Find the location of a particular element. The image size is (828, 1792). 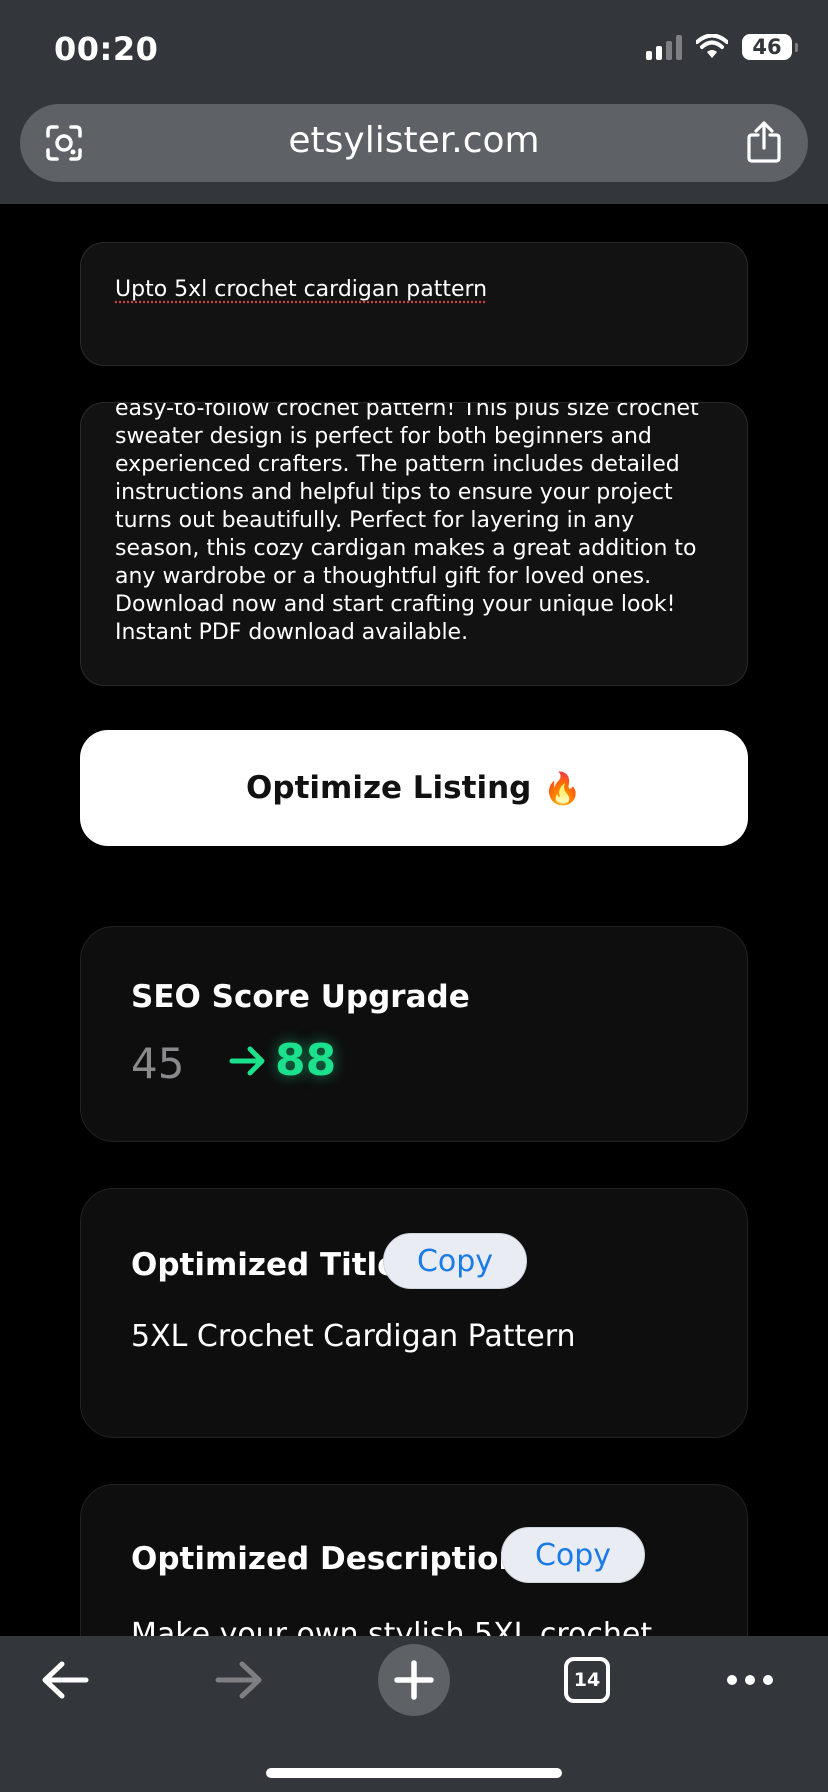

listing-title-text: Upto 5xl crochet cardigan pattern is located at coordinates (301, 289).